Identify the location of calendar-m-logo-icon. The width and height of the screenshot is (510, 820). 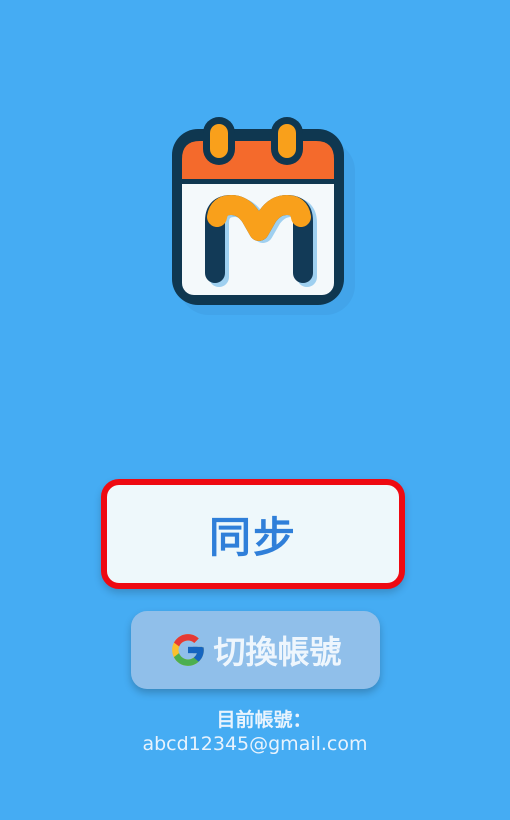
(260, 215).